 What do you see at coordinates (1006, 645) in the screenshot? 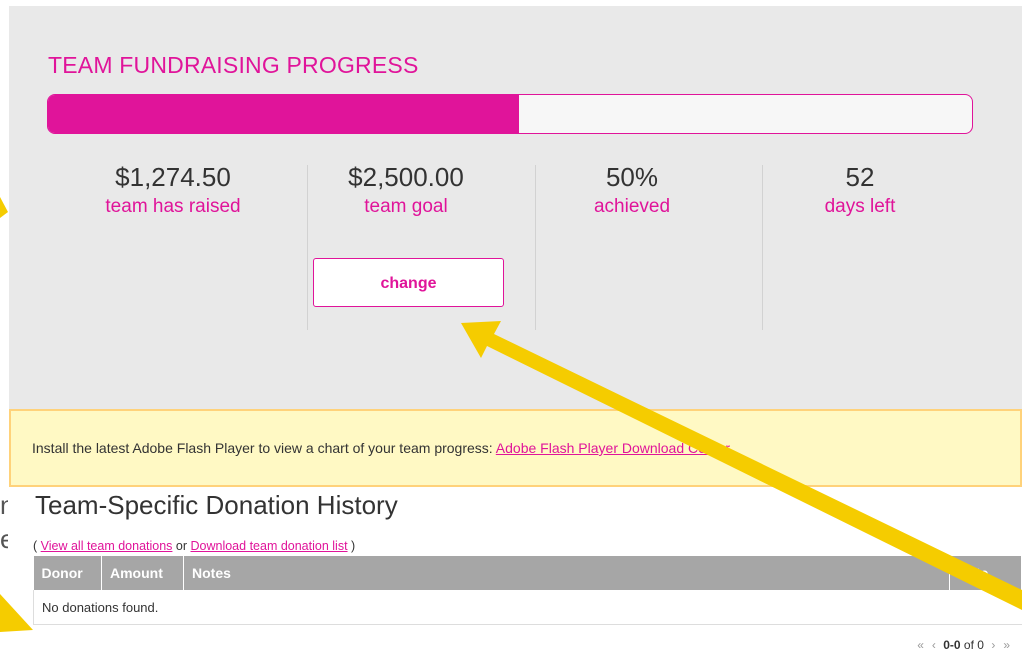
I see `last-page-icon: »` at bounding box center [1006, 645].